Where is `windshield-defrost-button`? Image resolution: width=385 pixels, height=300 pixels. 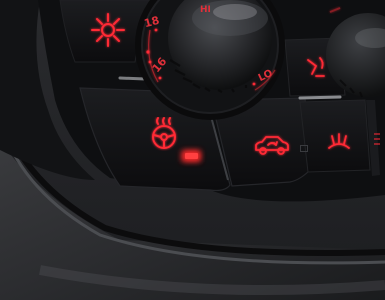 windshield-defrost-button is located at coordinates (339, 142).